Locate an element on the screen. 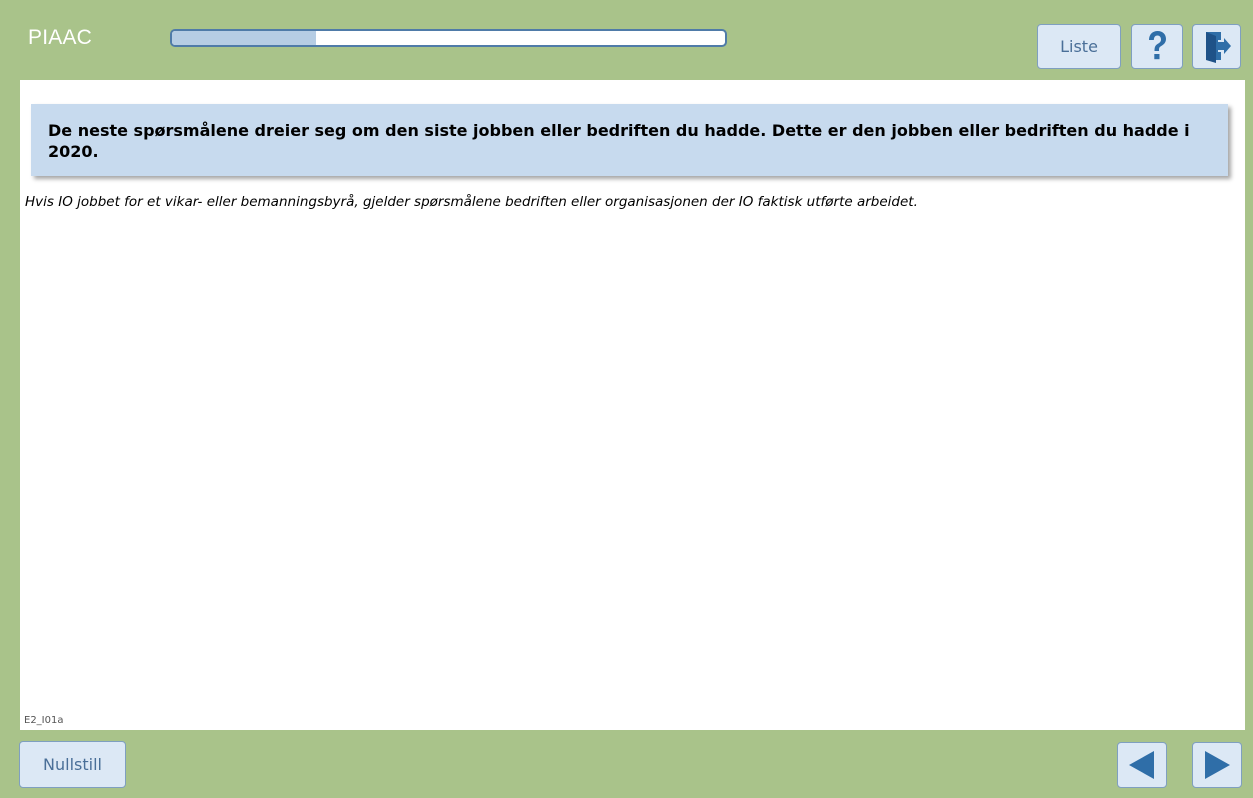 The height and width of the screenshot is (798, 1253). question-mark-icon is located at coordinates (1157, 44).